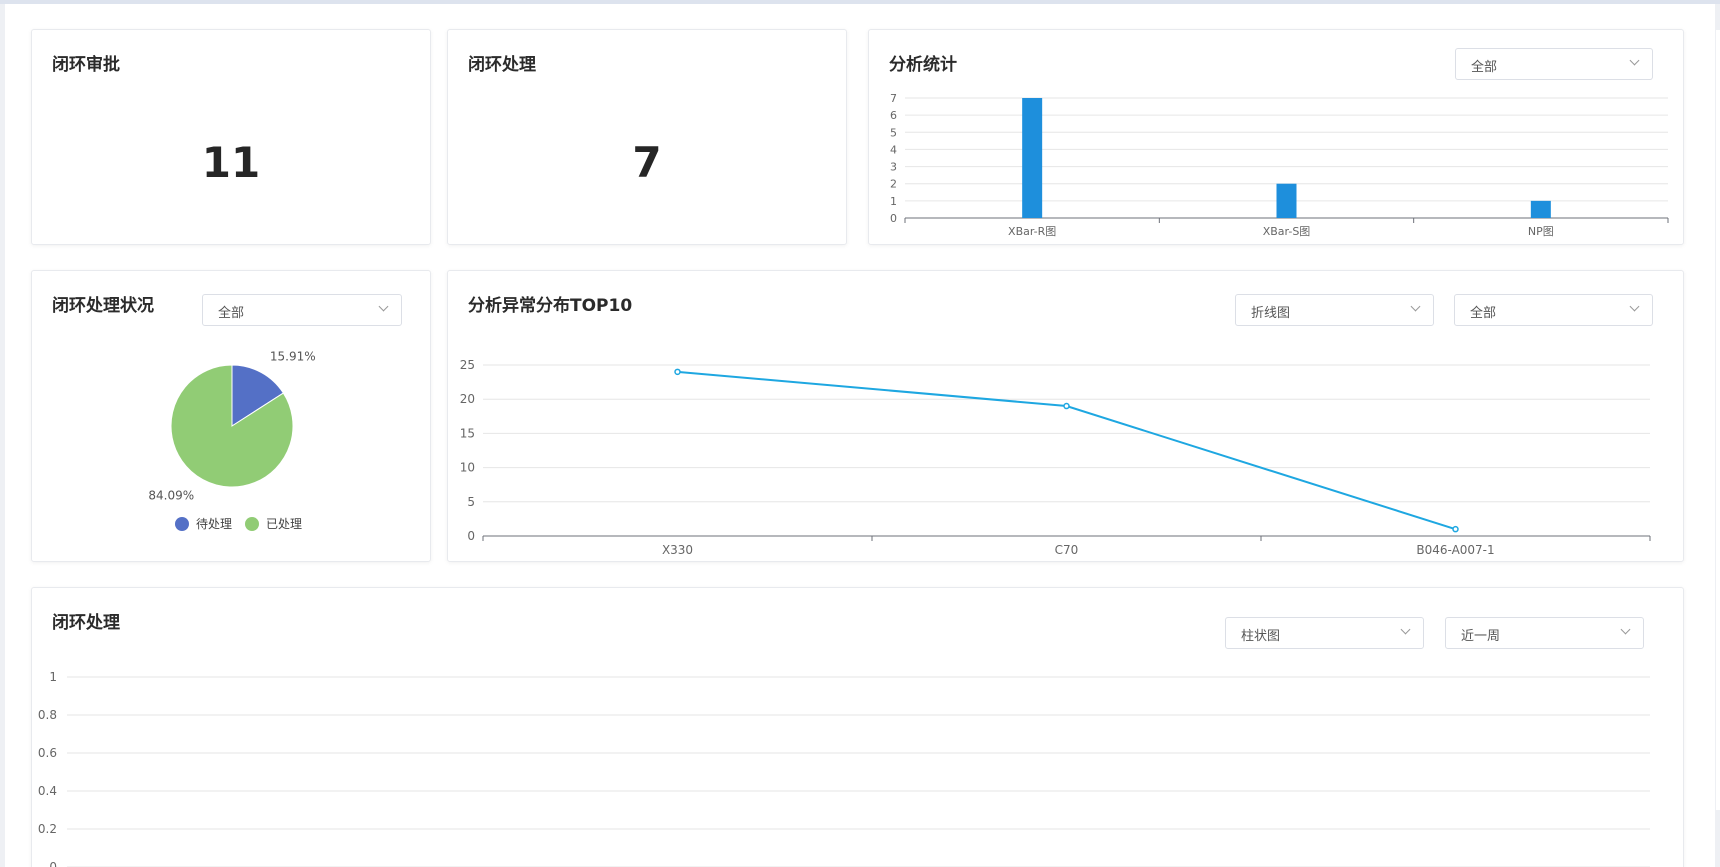 The image size is (1720, 867). I want to click on legend-label: 已处理, so click(284, 524).